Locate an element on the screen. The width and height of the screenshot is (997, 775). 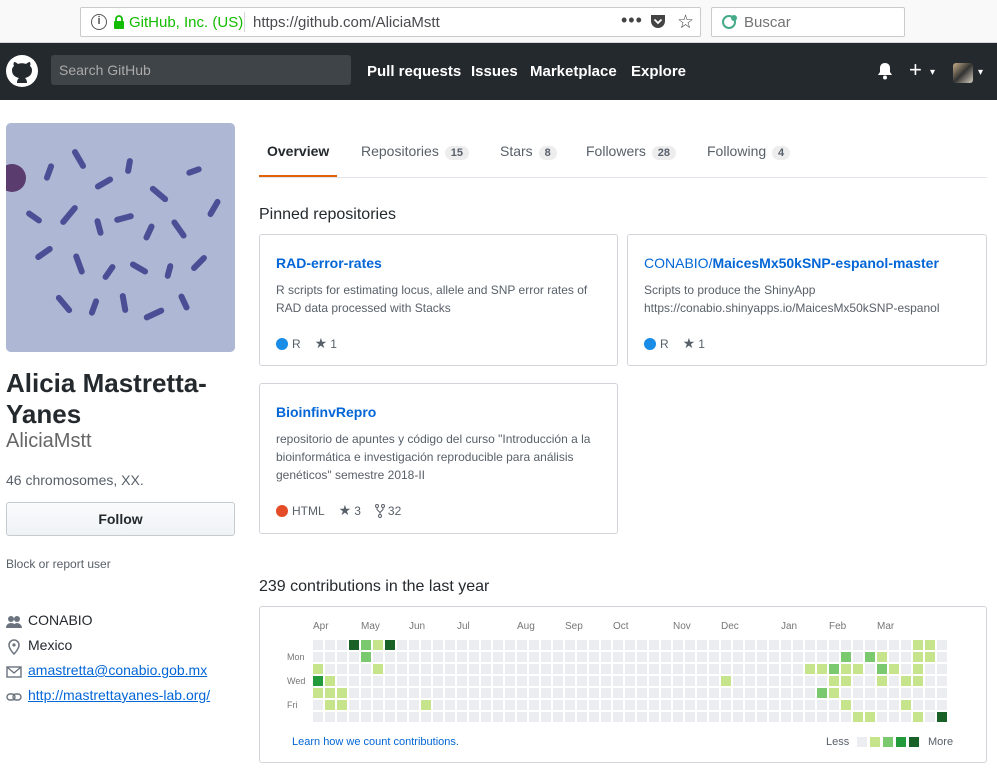
github-search-input: Search GitHub is located at coordinates (201, 70).